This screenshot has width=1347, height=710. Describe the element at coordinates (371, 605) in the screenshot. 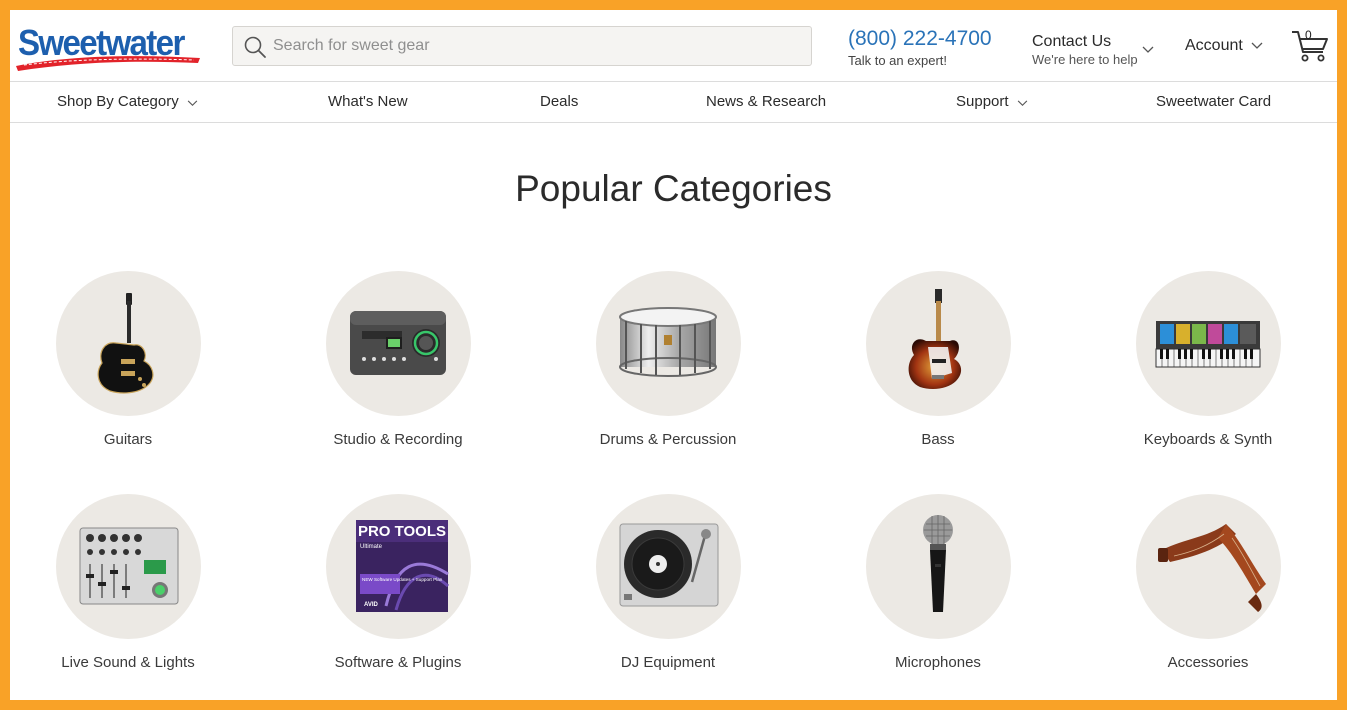

I see `avid-logo: AVID` at that location.